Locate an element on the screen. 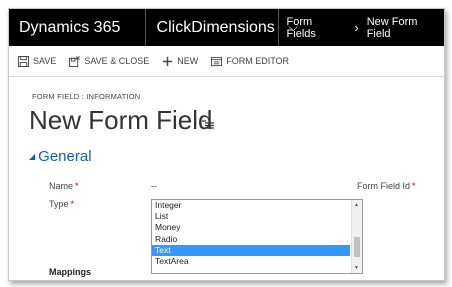  command-bar: SAVE SAVE & CLOSE NEW FORM EDITOR is located at coordinates (226, 61).